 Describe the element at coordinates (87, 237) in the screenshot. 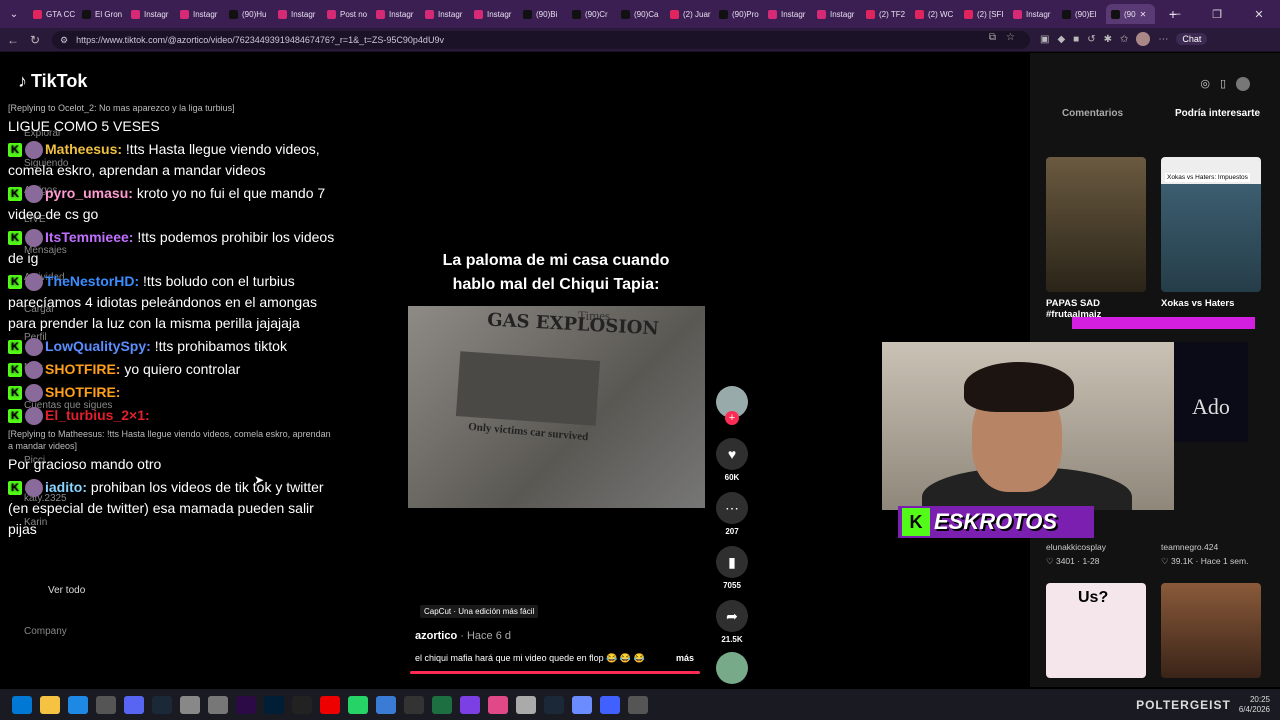

I see `chat-username: ItsTemmieee` at that location.